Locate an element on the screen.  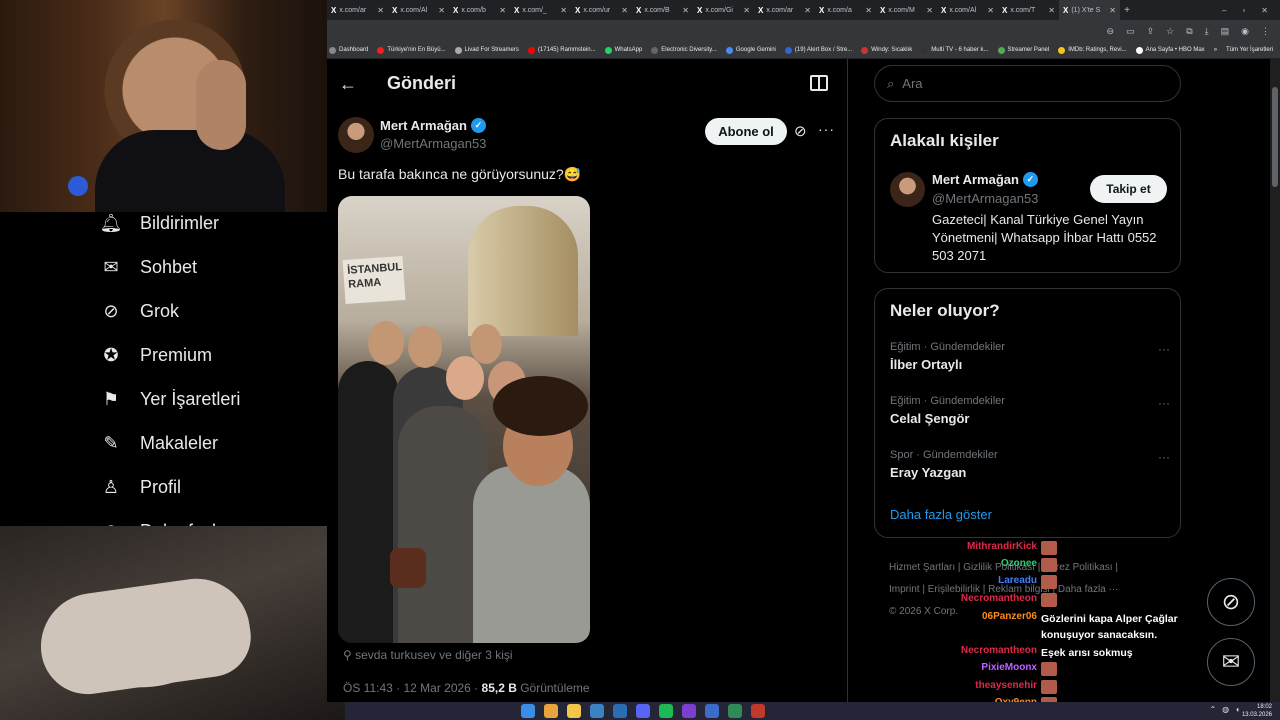
browser-tab: Xx.com/T ✕ is located at coordinates (1028, 10).